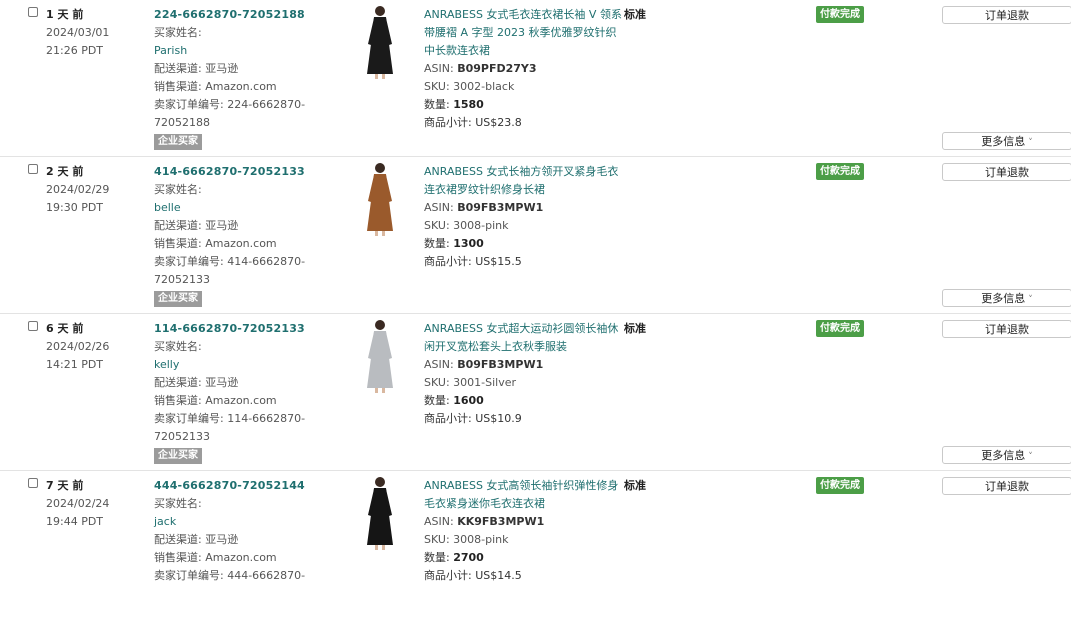 This screenshot has height=628, width=1071. I want to click on more-info-label: 更多信息, so click(1003, 141).